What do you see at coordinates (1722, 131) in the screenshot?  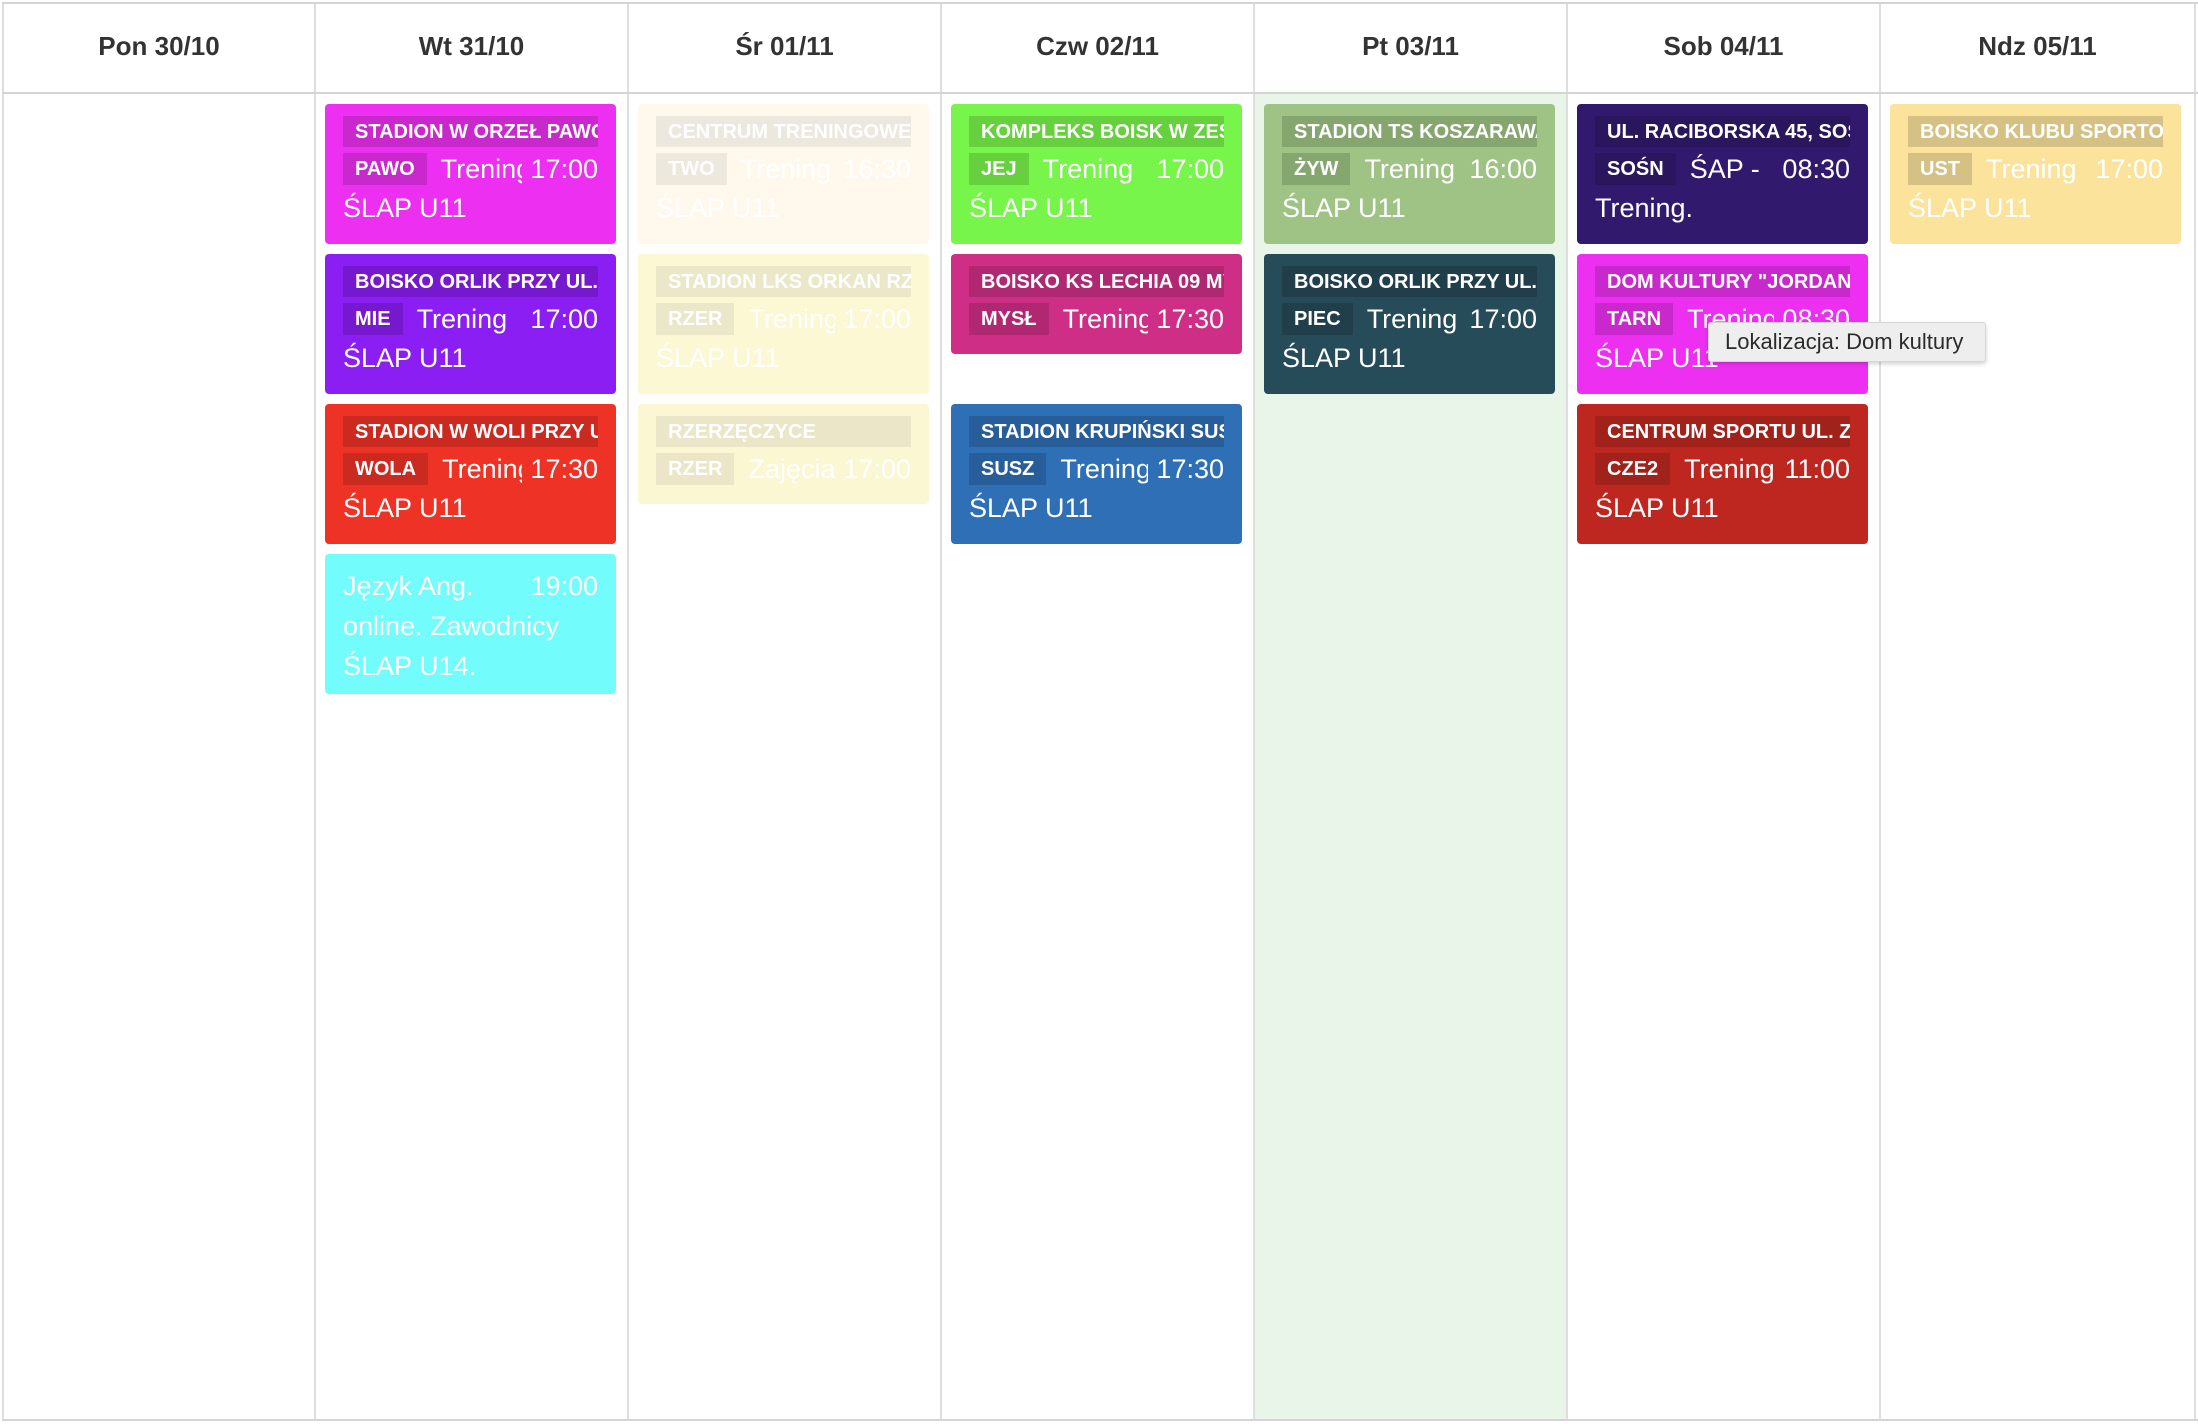 I see `event-location: UL. RACIBORSKA 45, SOŚNICOWICE` at bounding box center [1722, 131].